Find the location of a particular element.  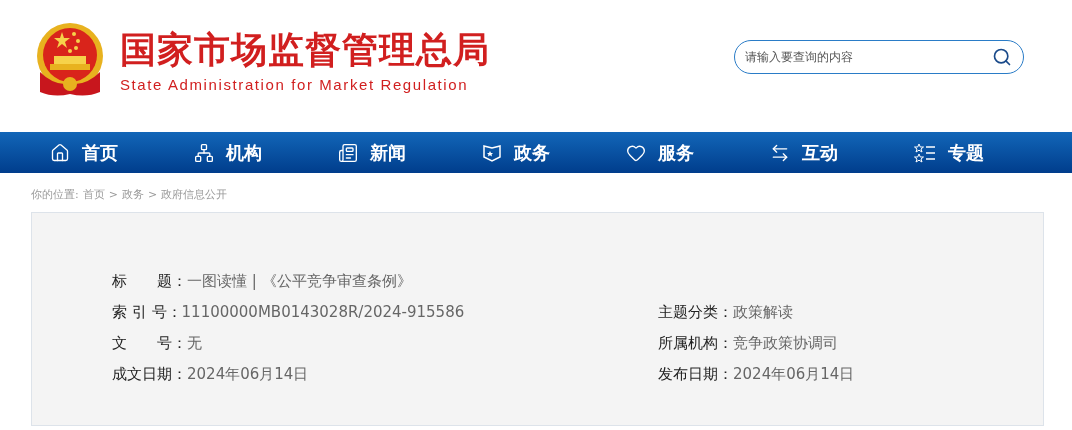

shield-star-icon is located at coordinates (492, 152).